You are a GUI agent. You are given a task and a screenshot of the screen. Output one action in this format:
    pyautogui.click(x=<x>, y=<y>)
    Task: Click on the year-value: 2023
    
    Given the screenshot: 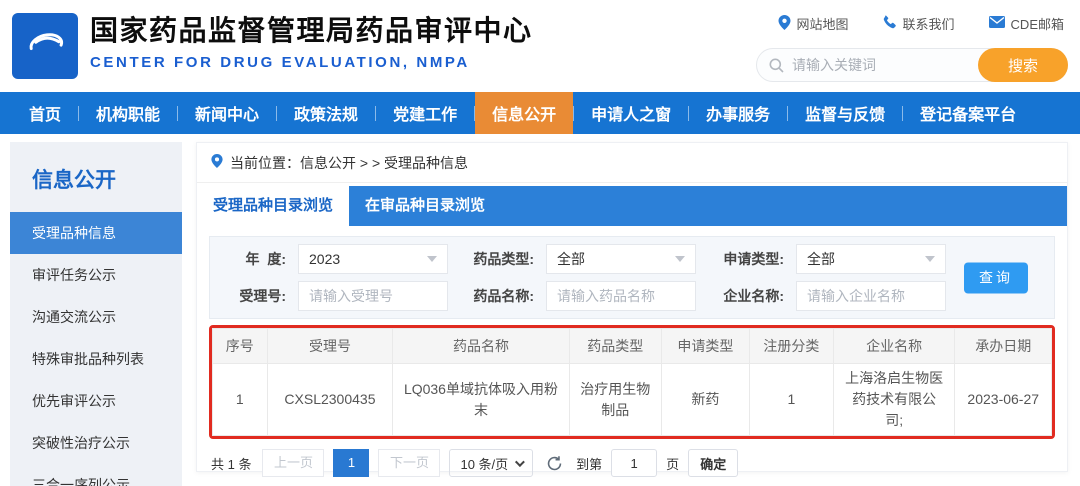 What is the action you would take?
    pyautogui.click(x=325, y=259)
    